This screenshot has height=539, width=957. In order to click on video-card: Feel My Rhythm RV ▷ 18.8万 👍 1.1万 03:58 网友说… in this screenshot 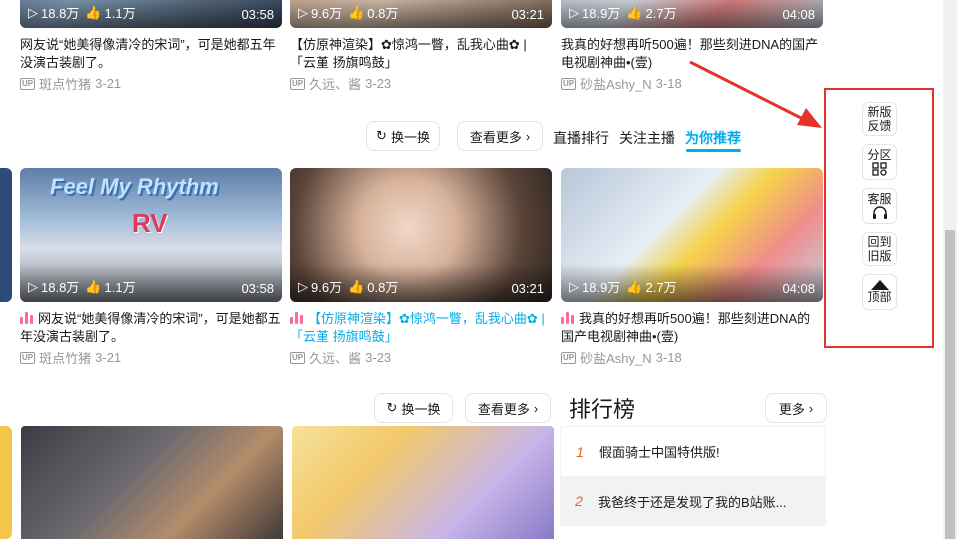, I will do `click(151, 267)`.